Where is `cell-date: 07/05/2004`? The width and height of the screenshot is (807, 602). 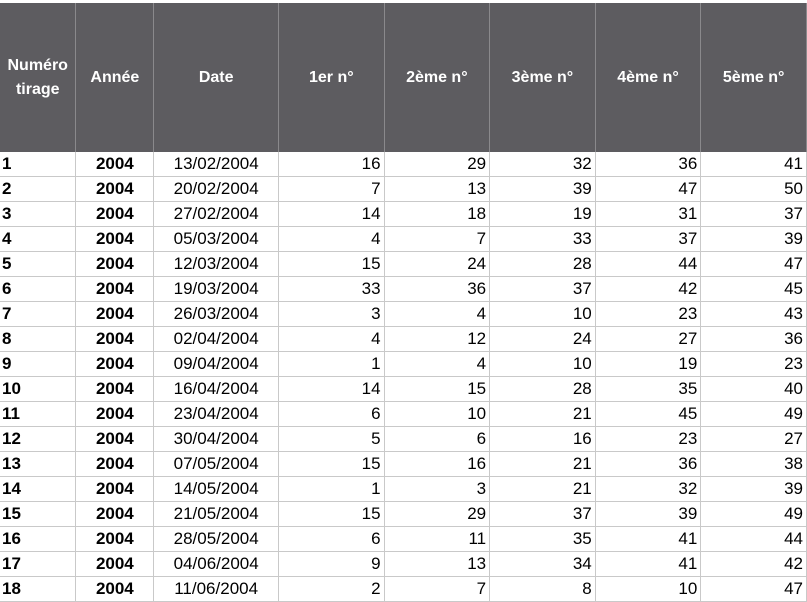 cell-date: 07/05/2004 is located at coordinates (216, 464).